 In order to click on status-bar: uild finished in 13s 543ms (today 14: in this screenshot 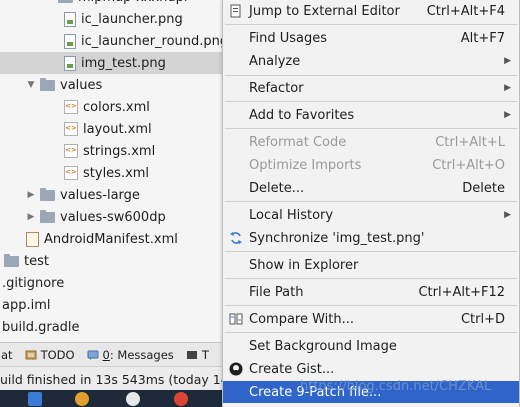, I will do `click(116, 378)`.